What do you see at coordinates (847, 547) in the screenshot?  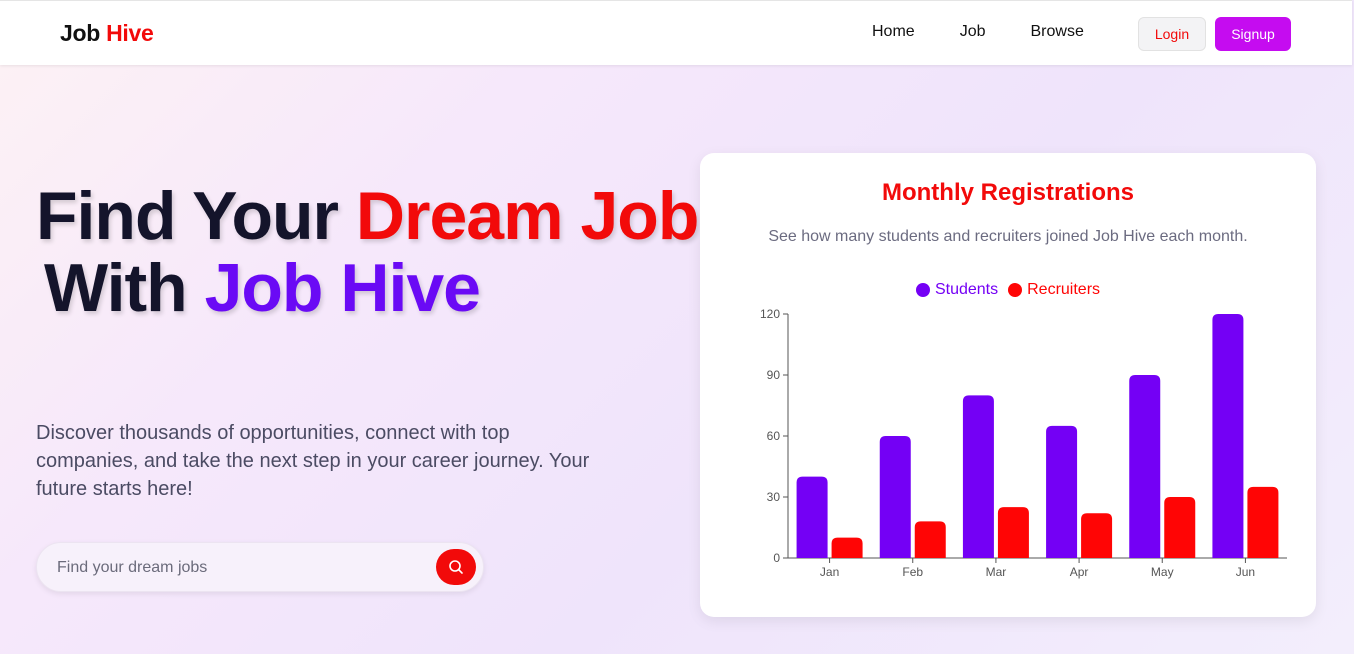 I see `bar-recruiters-jan` at bounding box center [847, 547].